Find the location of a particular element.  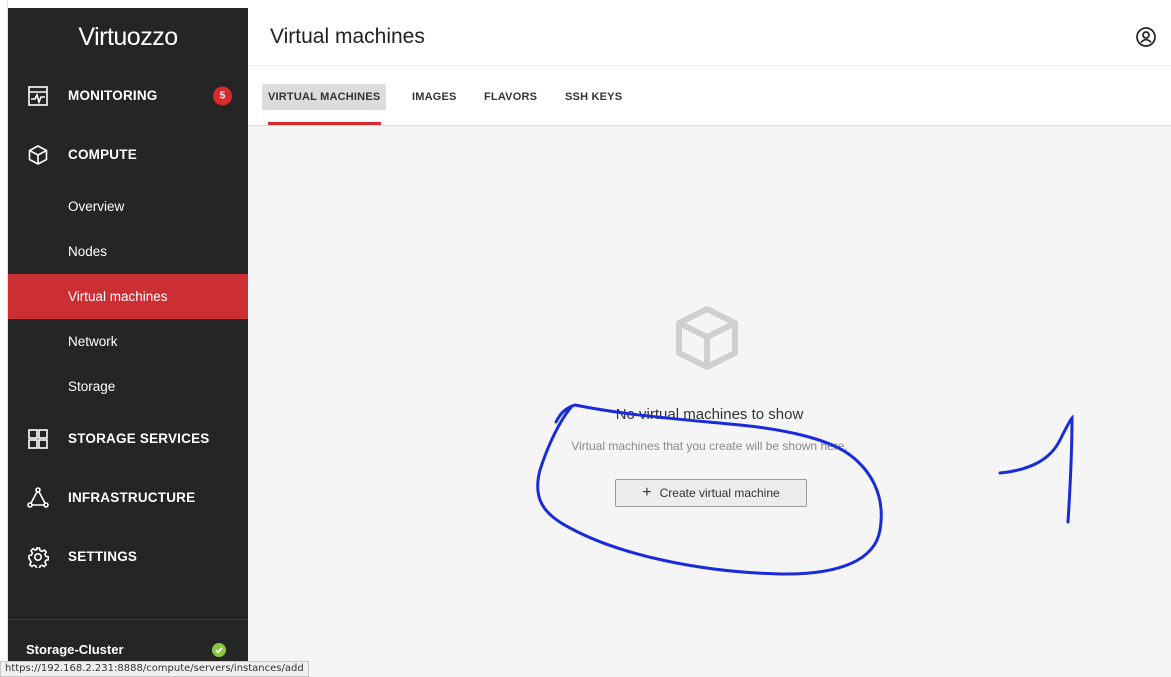

gear-icon is located at coordinates (38, 557).